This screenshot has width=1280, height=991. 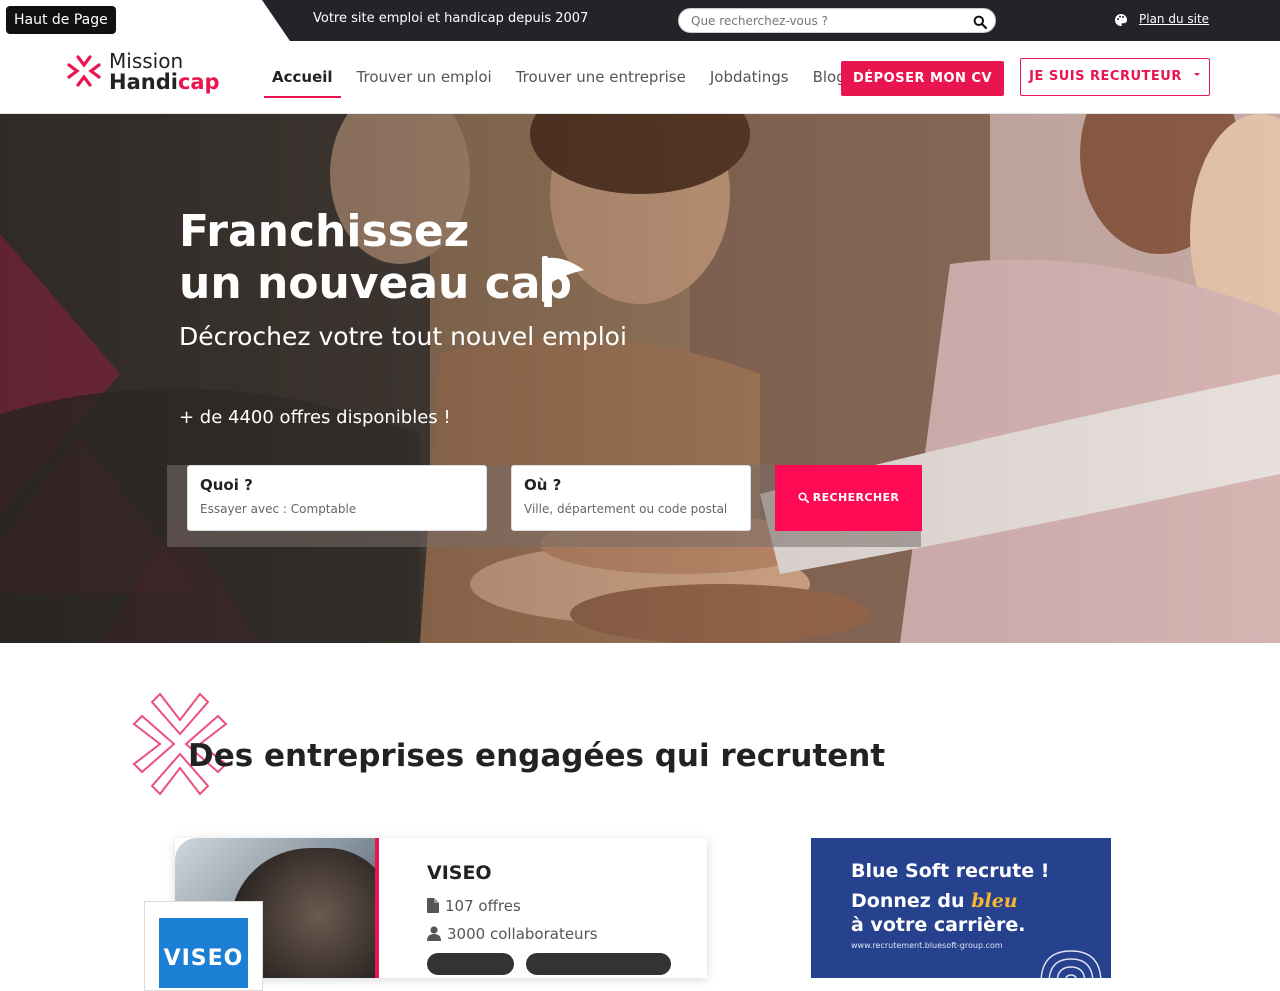 I want to click on search-submit-button: RECHERCHER, so click(x=848, y=498).